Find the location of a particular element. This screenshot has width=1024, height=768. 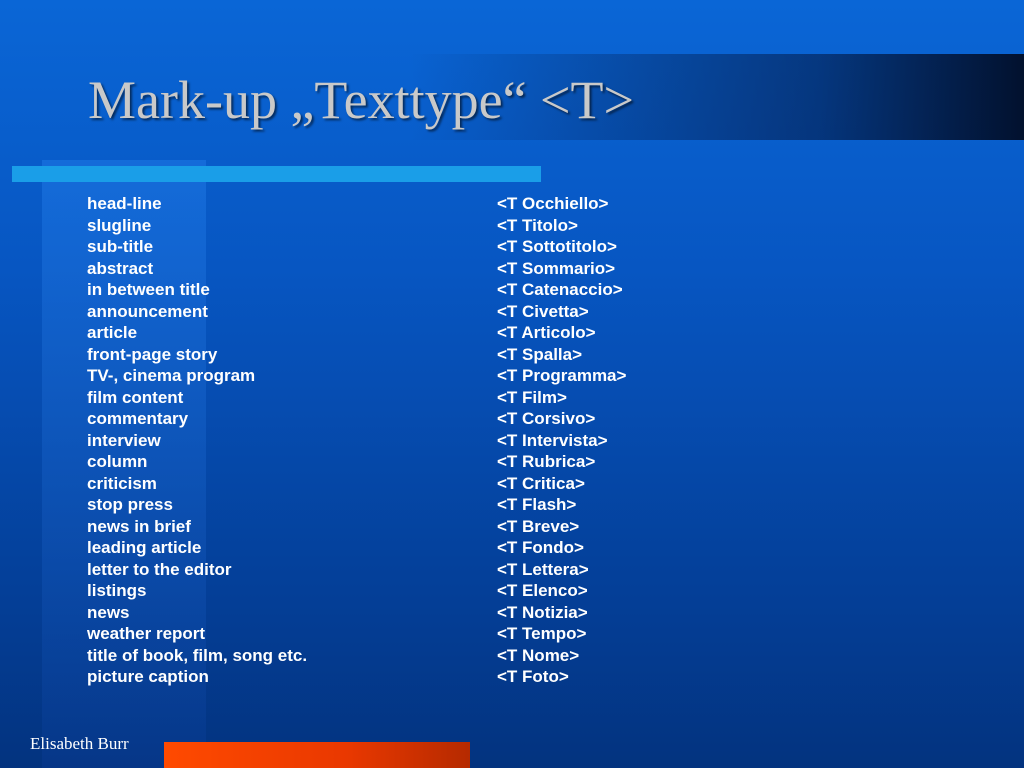

markup-tag: <T Intervista> is located at coordinates (552, 440).